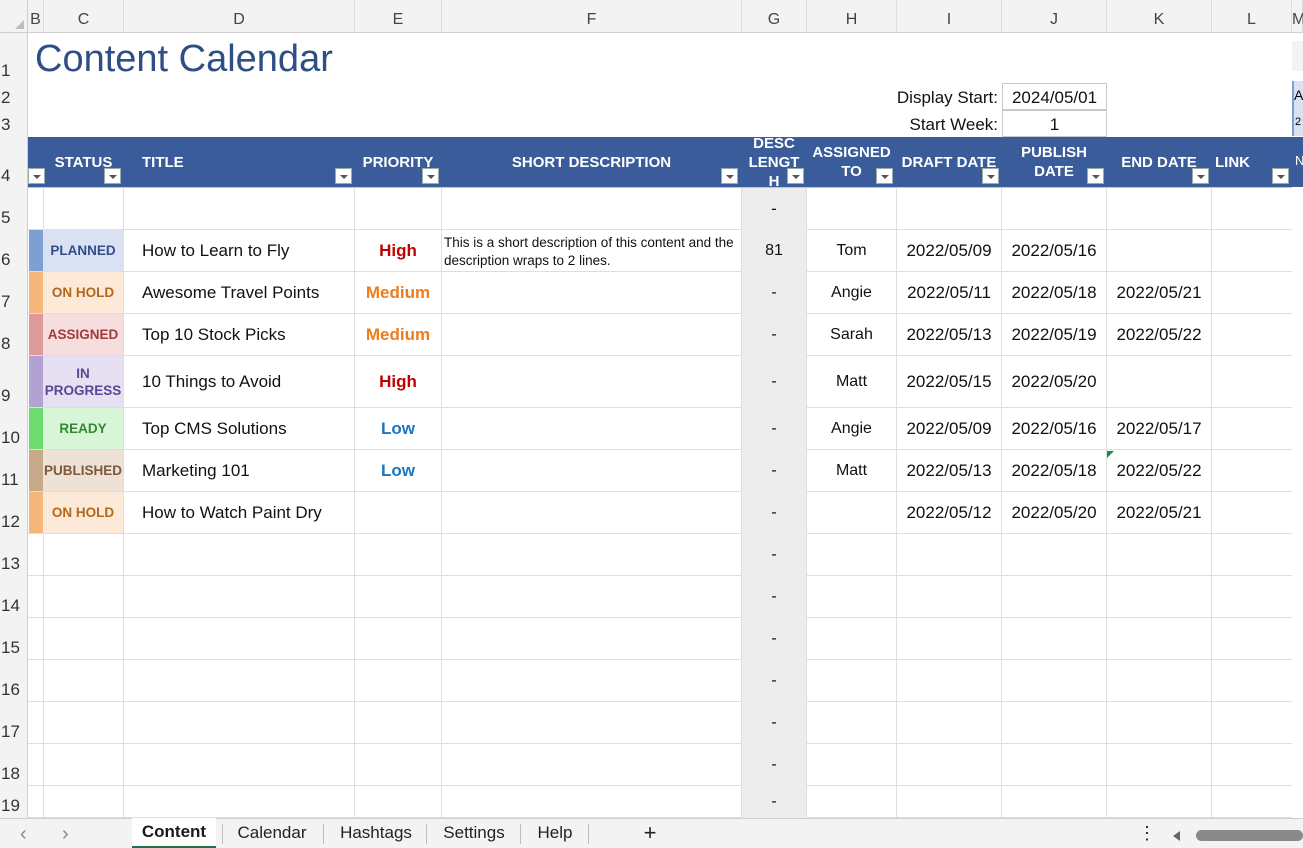  I want to click on display-start-input: 2024/05/01, so click(1054, 96).